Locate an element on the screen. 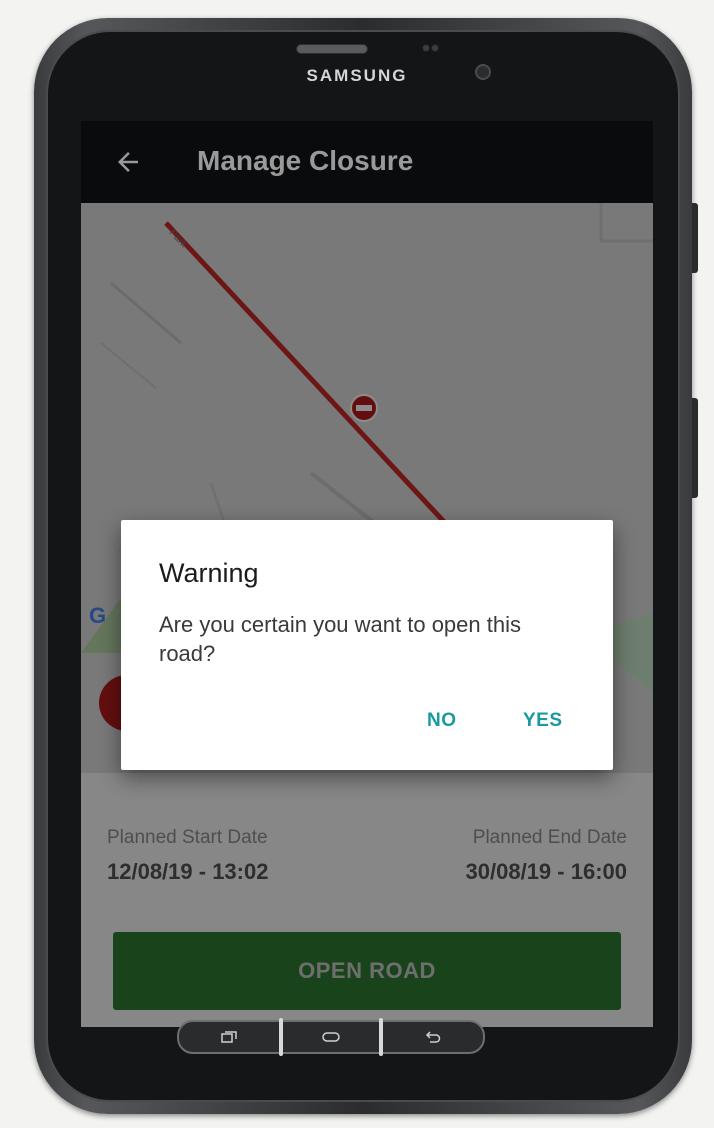 The image size is (714, 1128). back-icon is located at coordinates (433, 1037).